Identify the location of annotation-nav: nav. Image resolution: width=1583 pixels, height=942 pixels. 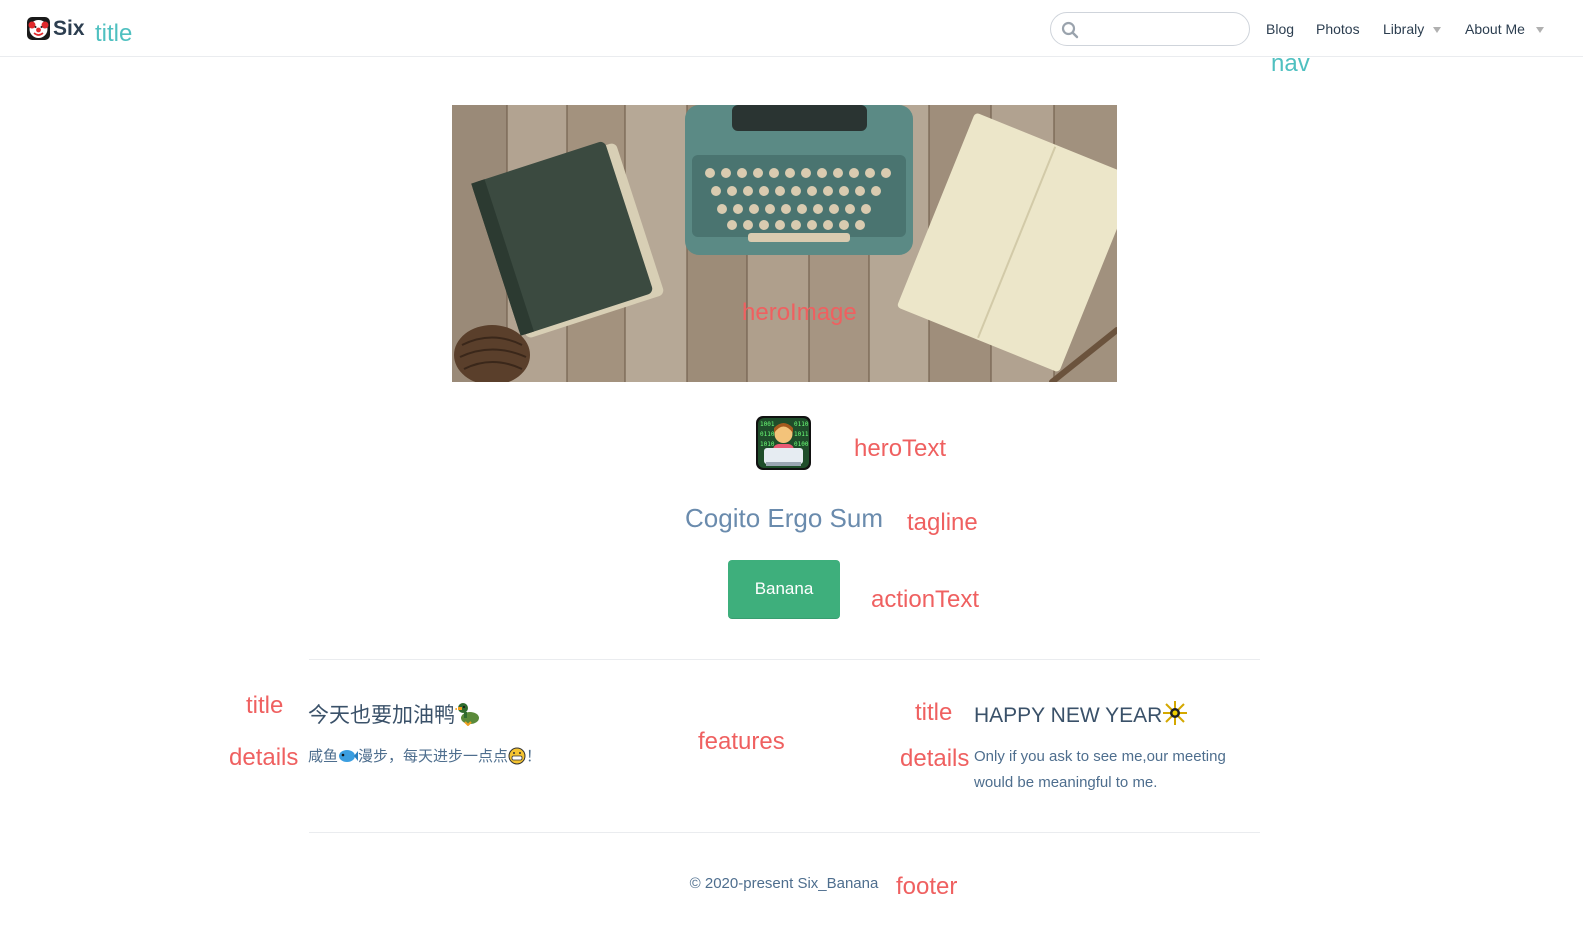
(1290, 63).